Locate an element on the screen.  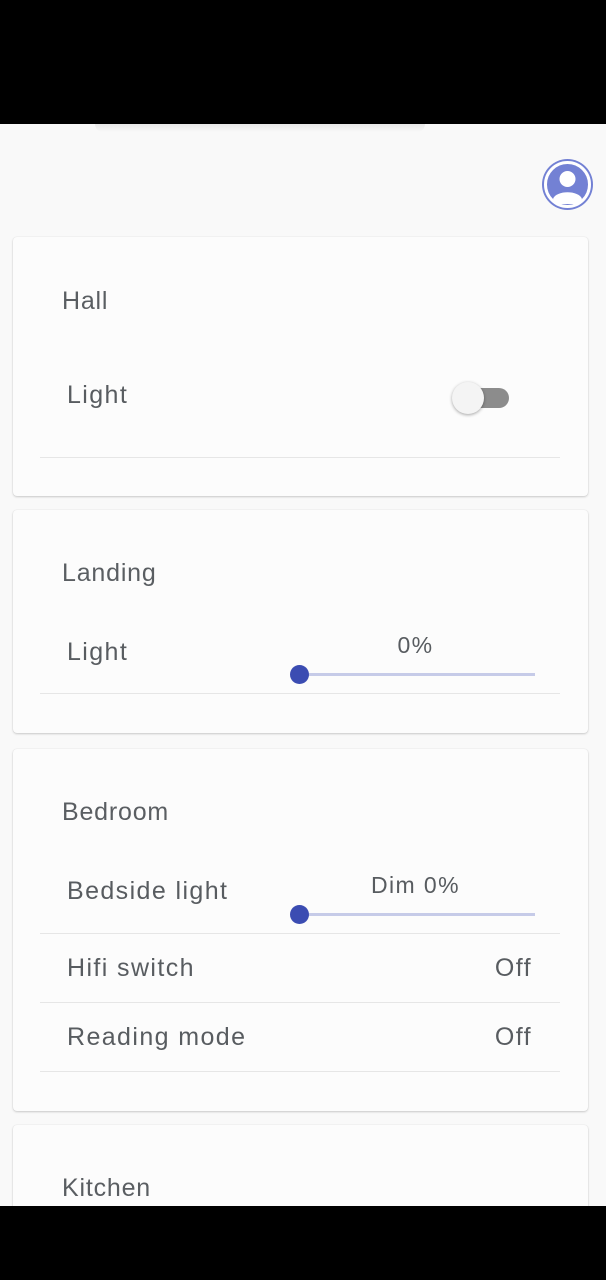
room-title: Bedroom is located at coordinates (116, 812).